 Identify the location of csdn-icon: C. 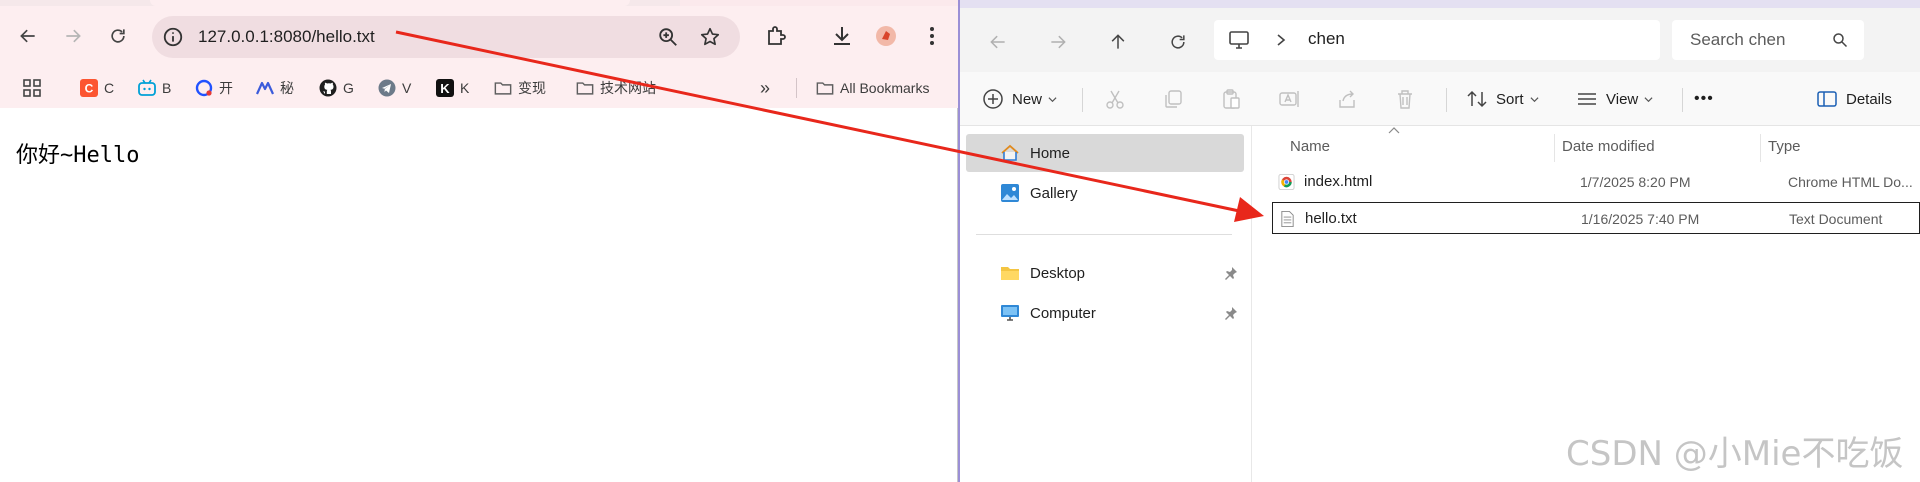
(89, 88).